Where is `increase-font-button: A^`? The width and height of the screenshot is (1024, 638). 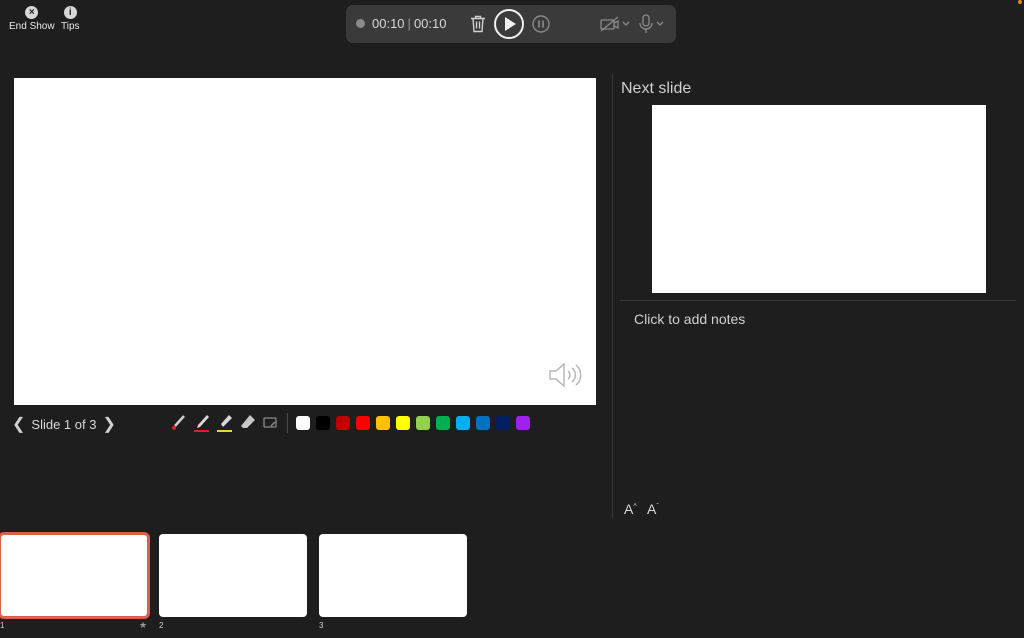
increase-font-button: A^ is located at coordinates (630, 509).